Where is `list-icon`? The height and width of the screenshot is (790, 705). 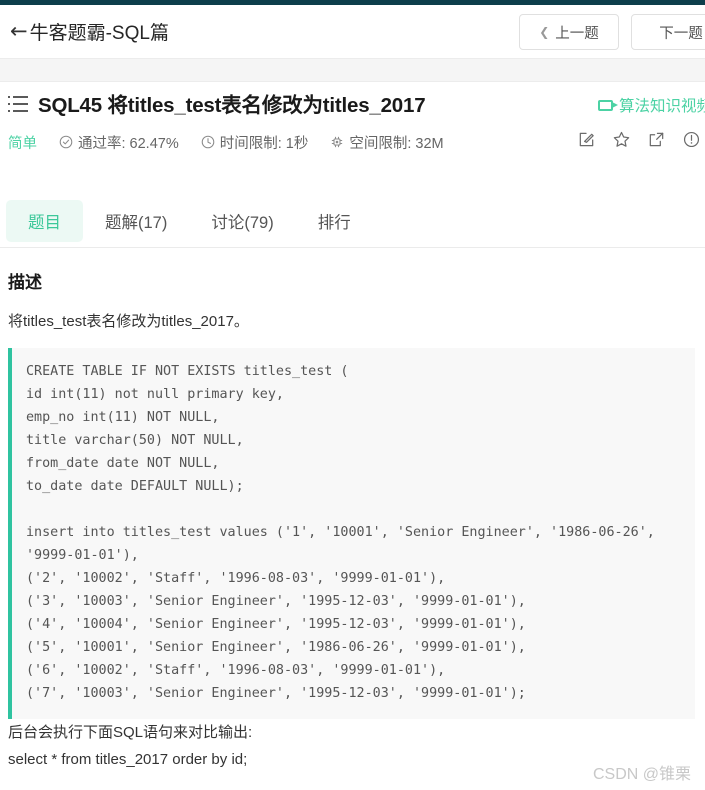 list-icon is located at coordinates (18, 104).